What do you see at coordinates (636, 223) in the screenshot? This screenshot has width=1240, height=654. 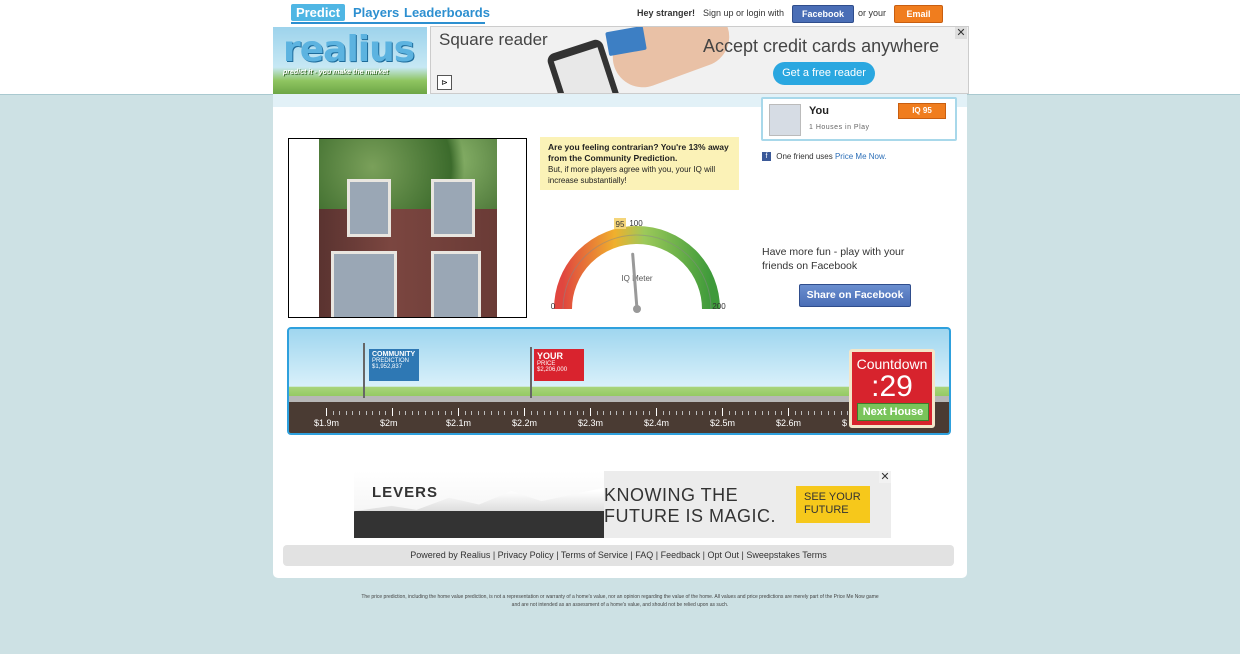 I see `gauge-mark-100: 100` at bounding box center [636, 223].